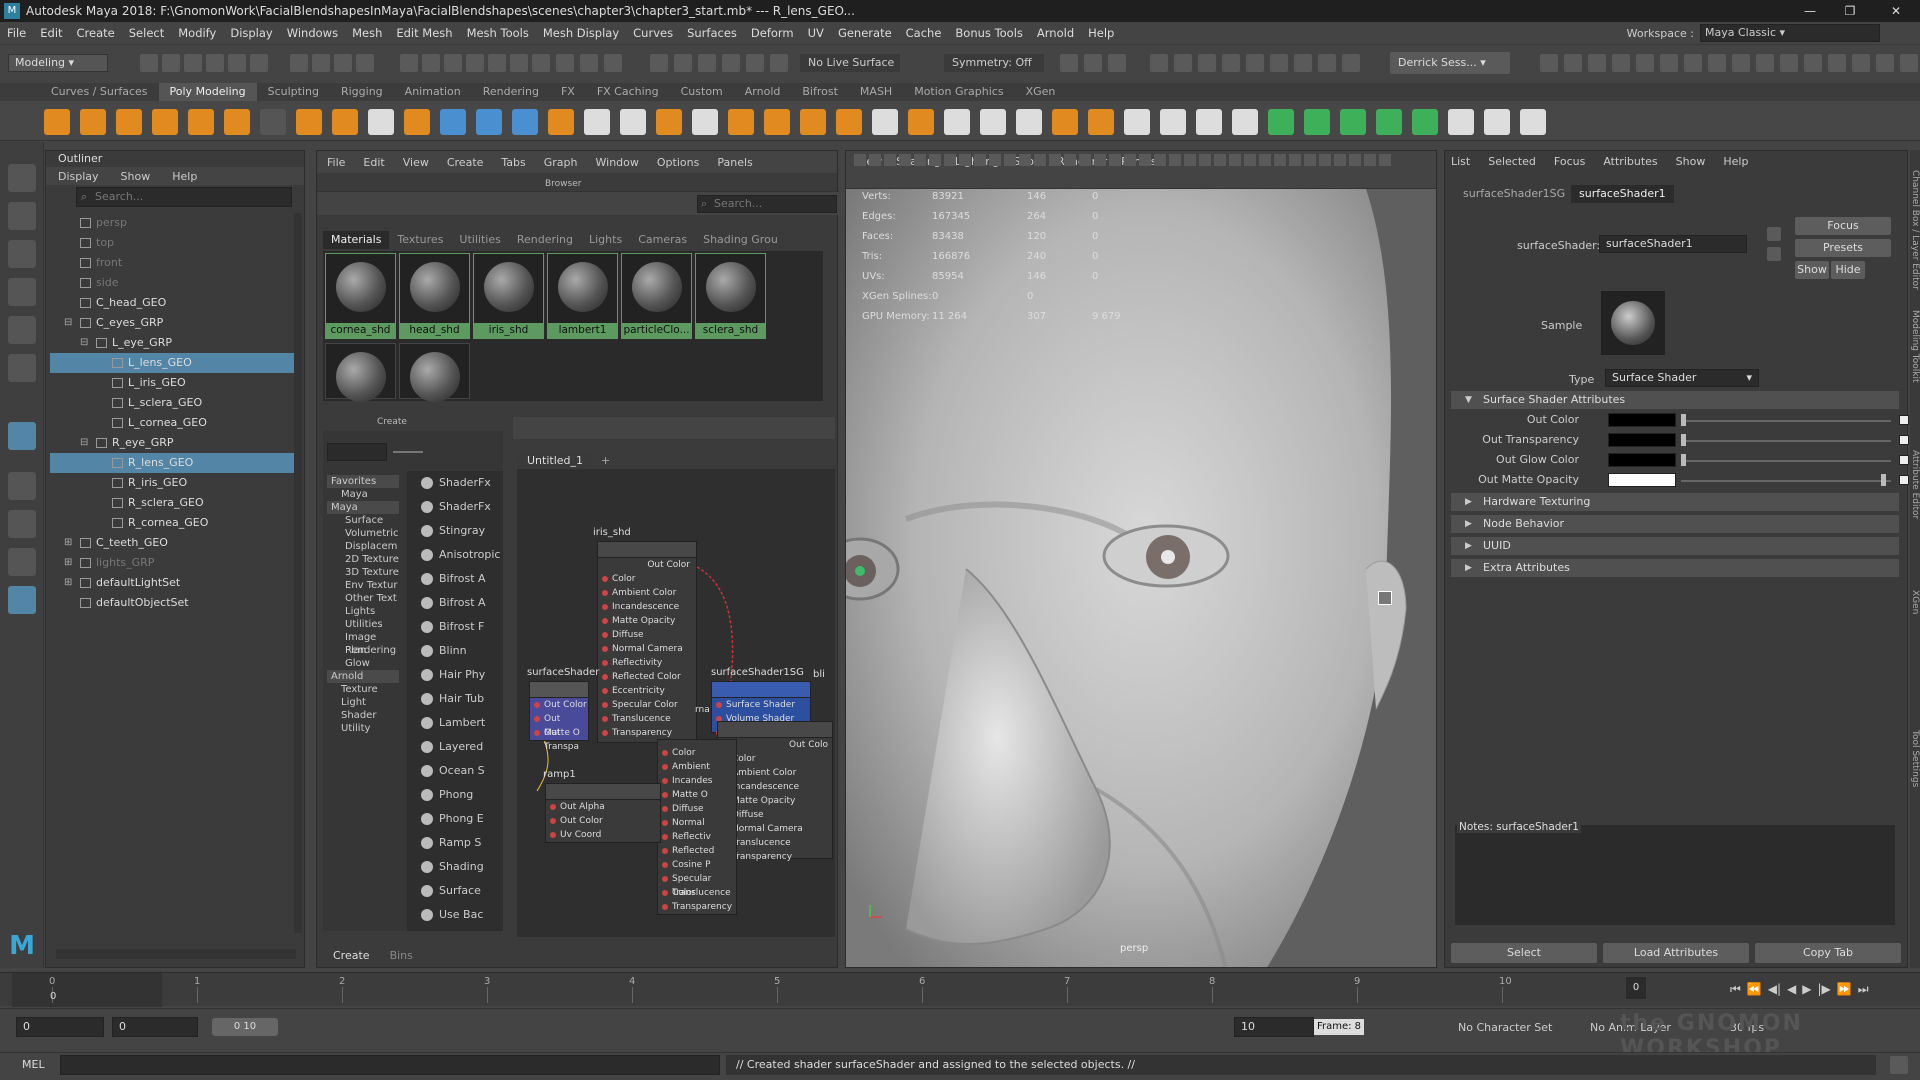  Describe the element at coordinates (456, 507) in the screenshot. I see `create-item-shaderfx: ShaderFx` at that location.